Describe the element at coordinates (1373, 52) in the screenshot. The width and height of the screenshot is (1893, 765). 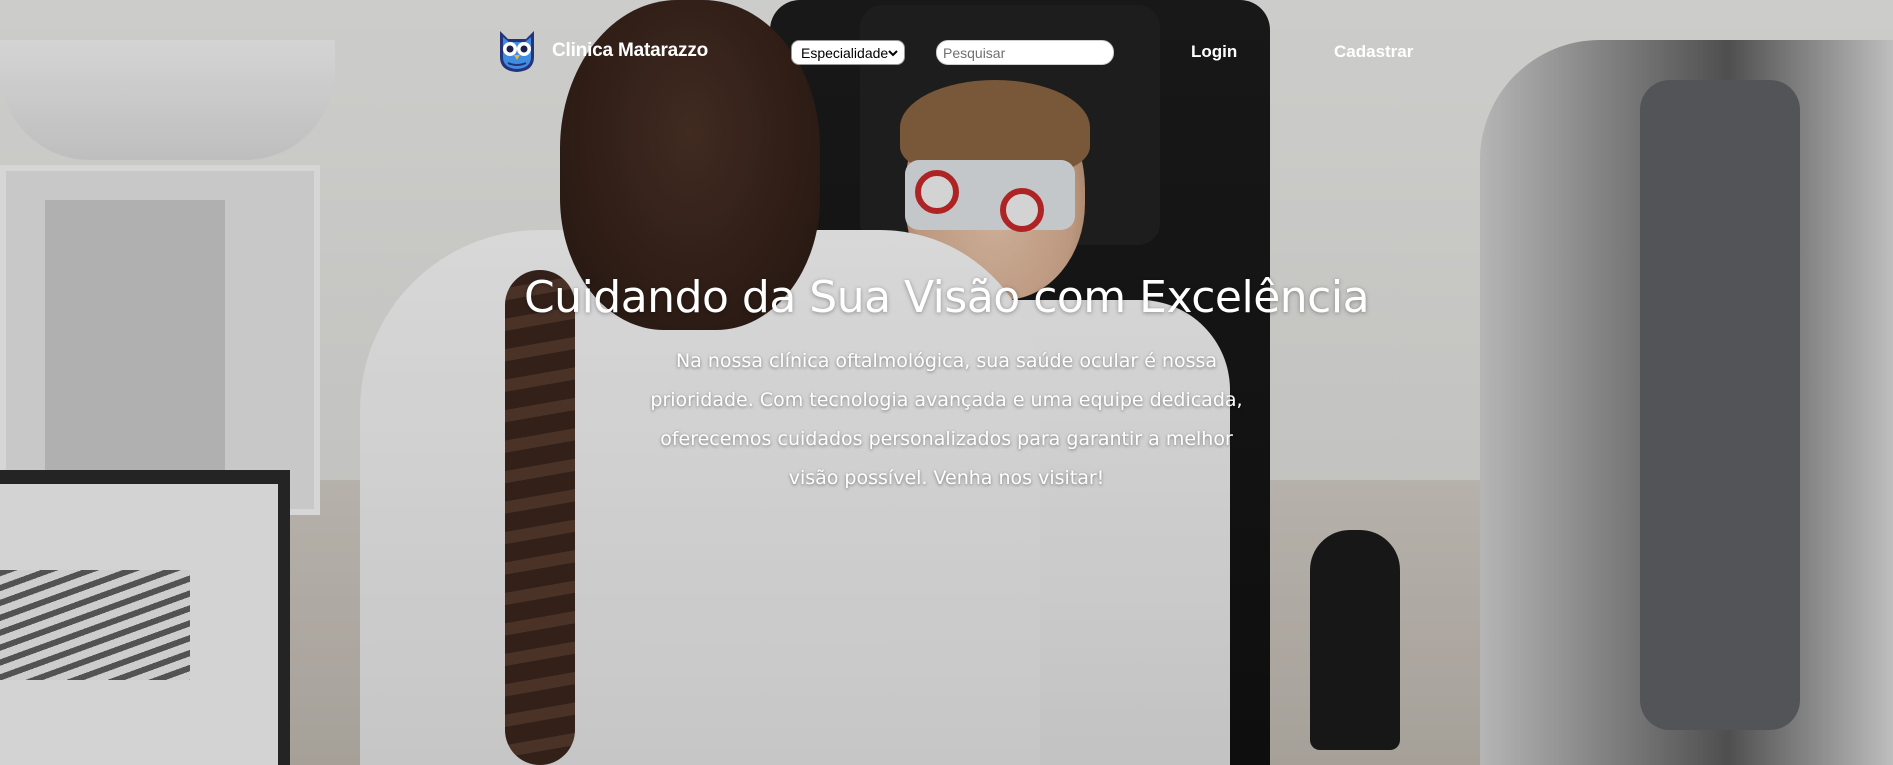
I see `register-link: Cadastrar` at that location.